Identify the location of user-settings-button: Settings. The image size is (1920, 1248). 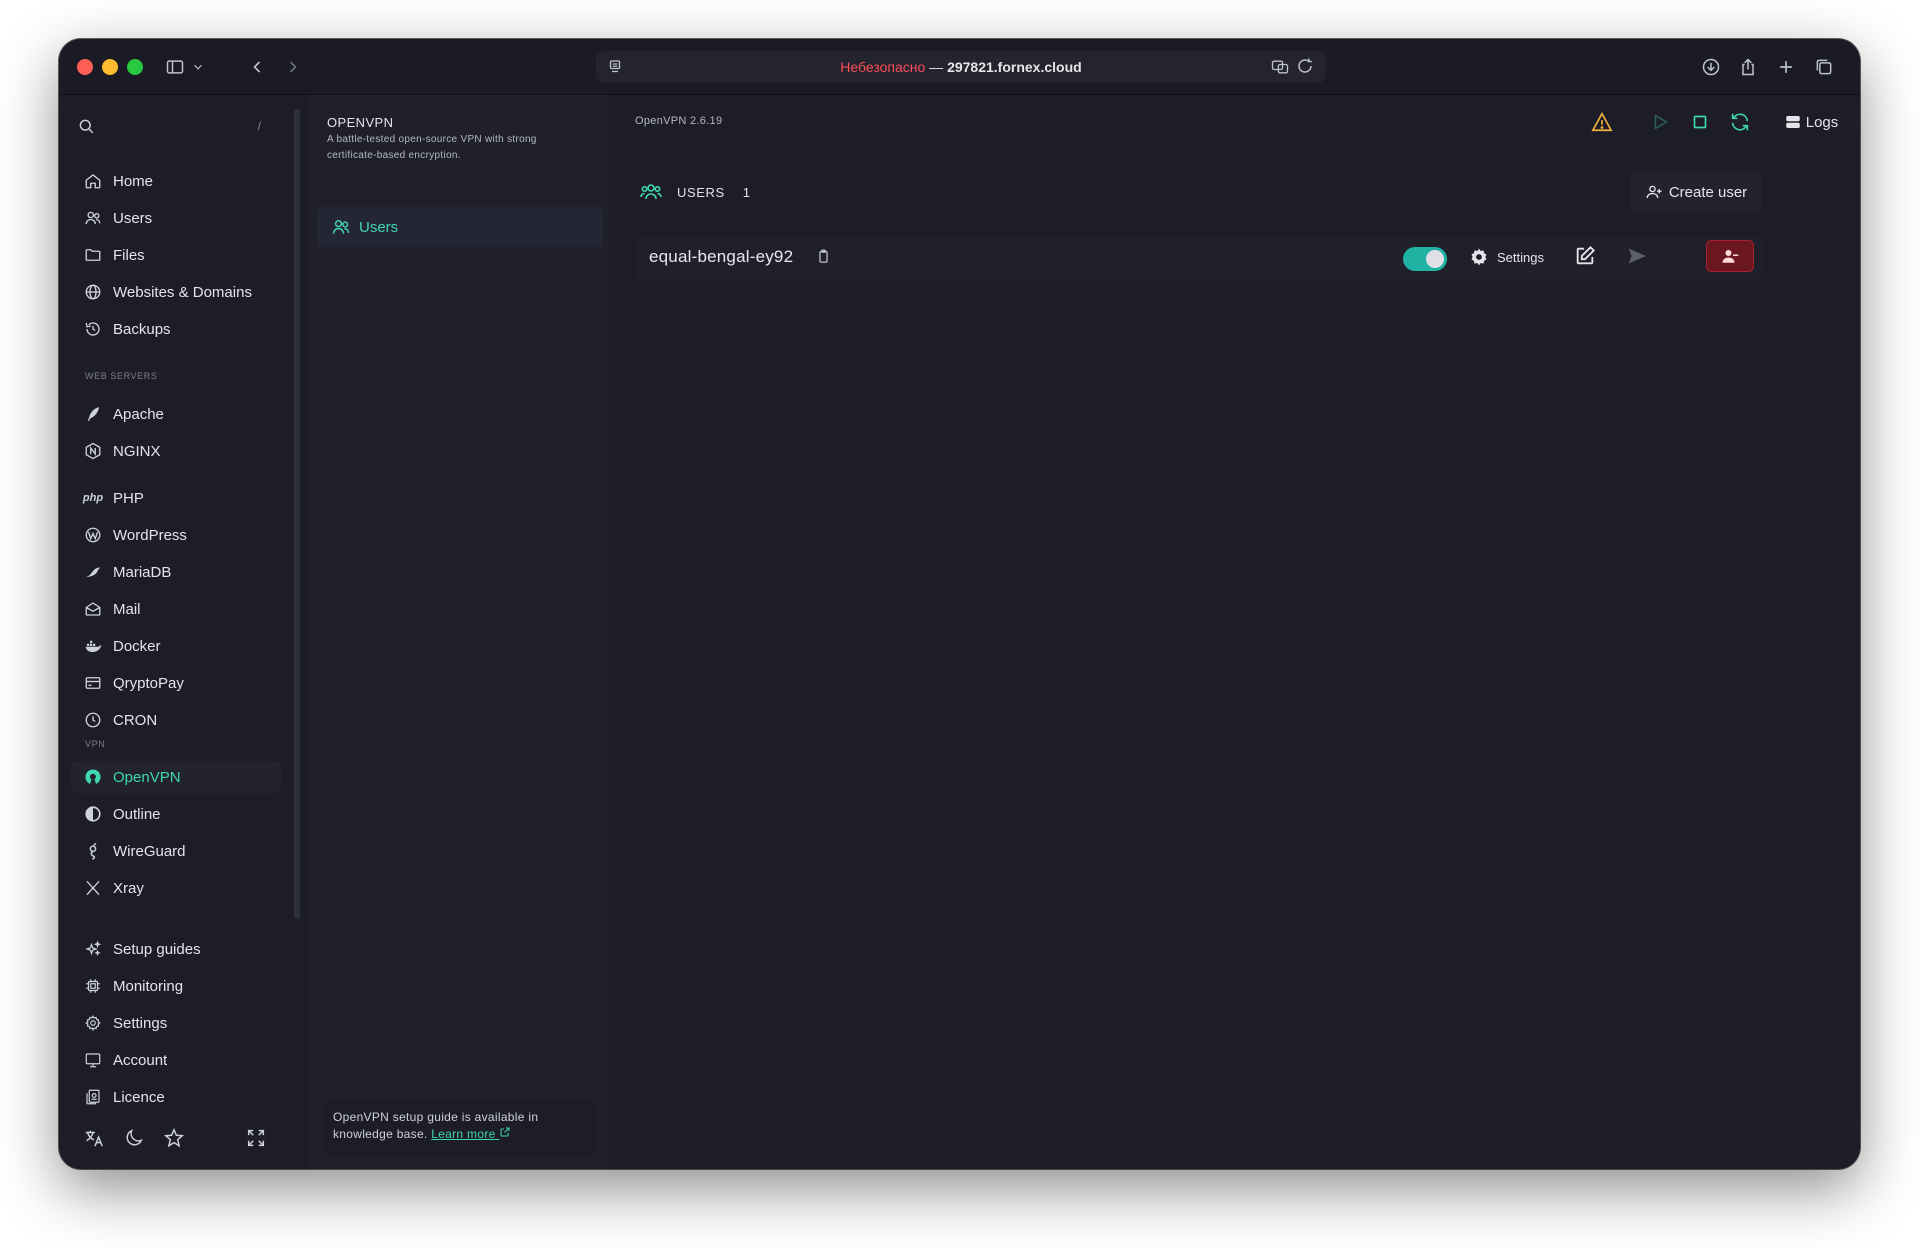
(1506, 257).